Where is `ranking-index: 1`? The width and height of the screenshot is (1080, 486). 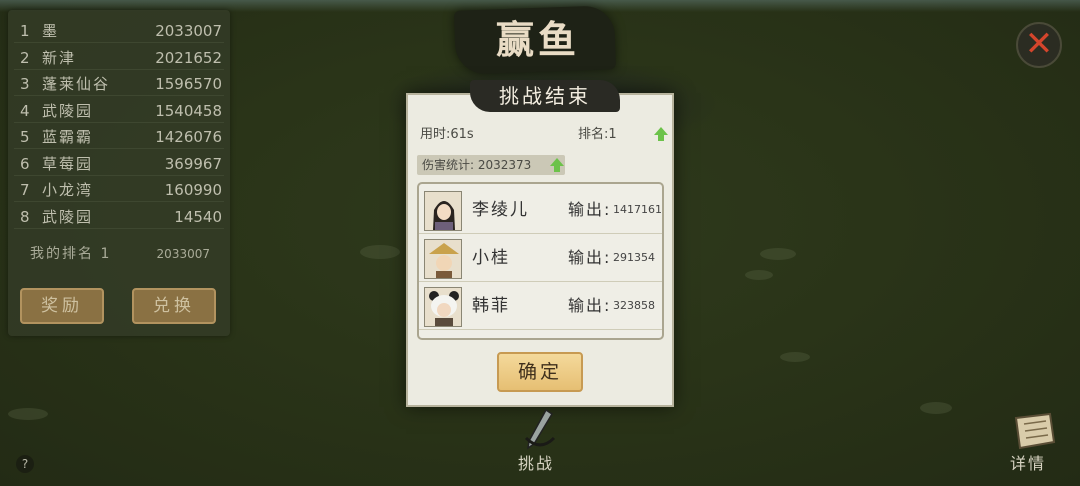
ranking-index: 1 is located at coordinates (25, 31).